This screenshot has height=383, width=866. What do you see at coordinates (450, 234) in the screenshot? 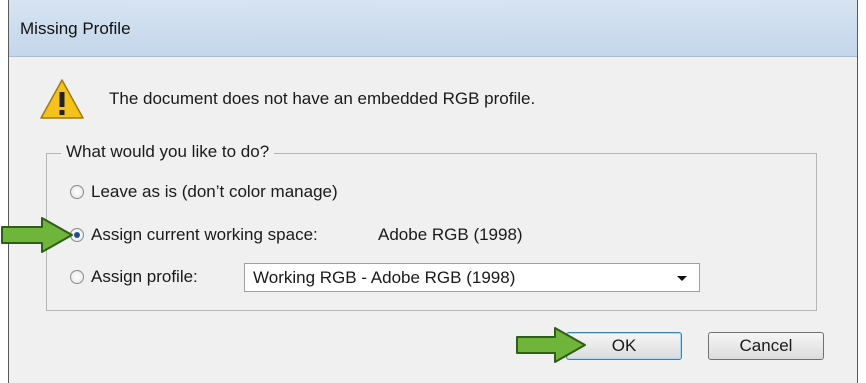
I see `working-space-value: Adobe RGB (1998)` at bounding box center [450, 234].